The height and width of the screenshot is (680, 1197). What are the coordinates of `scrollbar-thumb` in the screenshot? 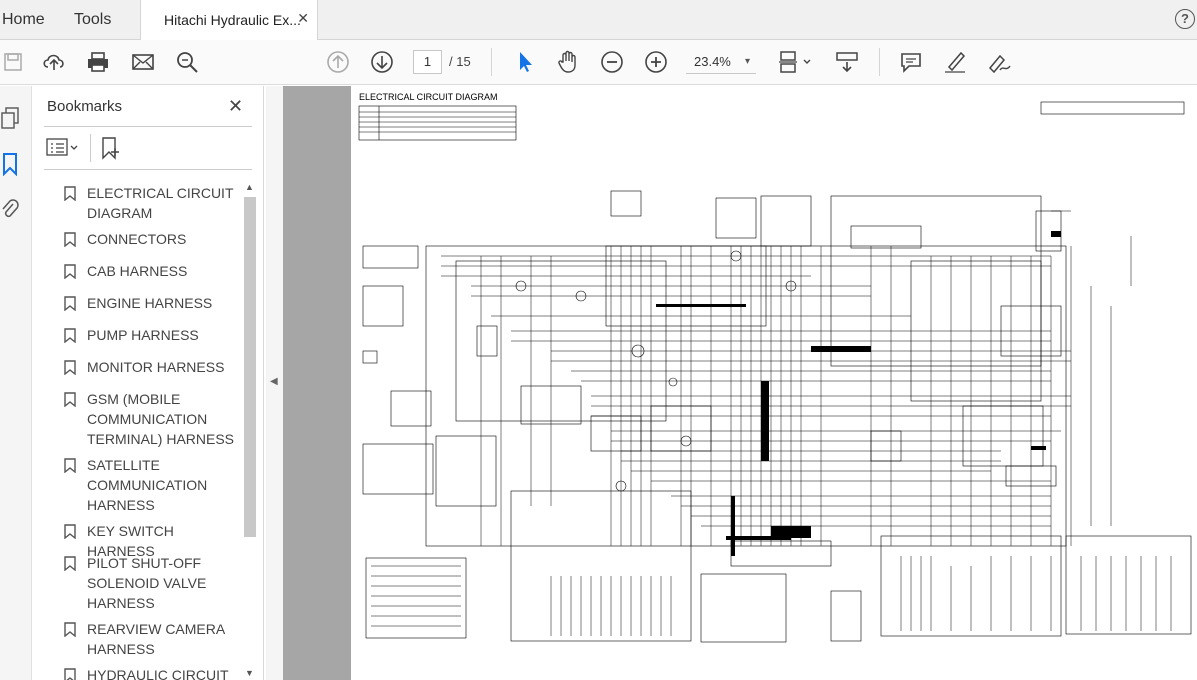 It's located at (250, 367).